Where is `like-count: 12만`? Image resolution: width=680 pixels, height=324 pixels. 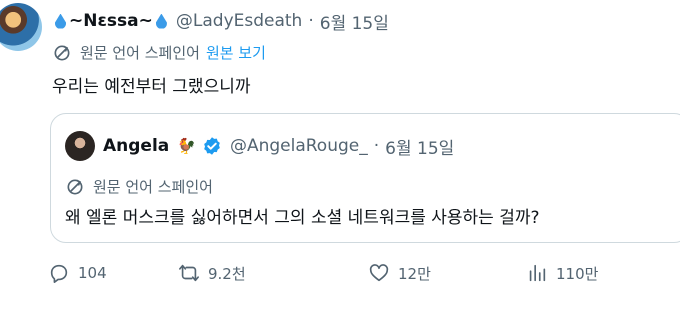
like-count: 12만 is located at coordinates (414, 273).